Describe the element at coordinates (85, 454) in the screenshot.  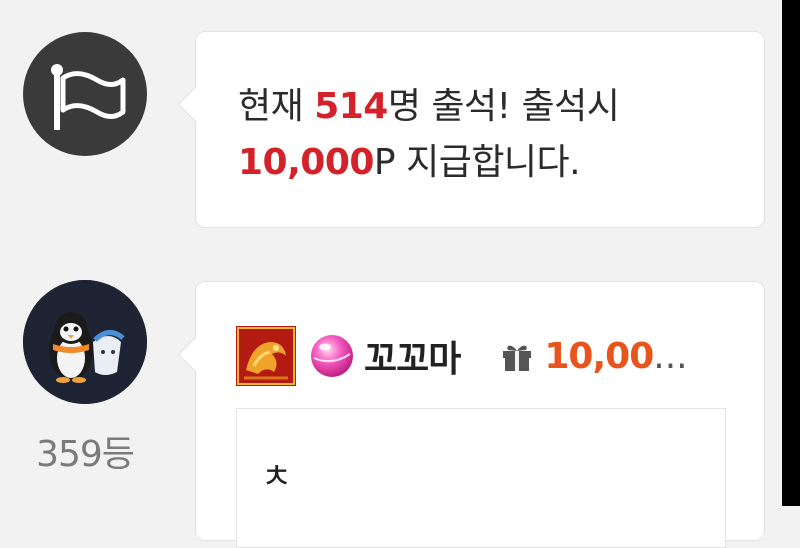
I see `user-rank: 359등` at that location.